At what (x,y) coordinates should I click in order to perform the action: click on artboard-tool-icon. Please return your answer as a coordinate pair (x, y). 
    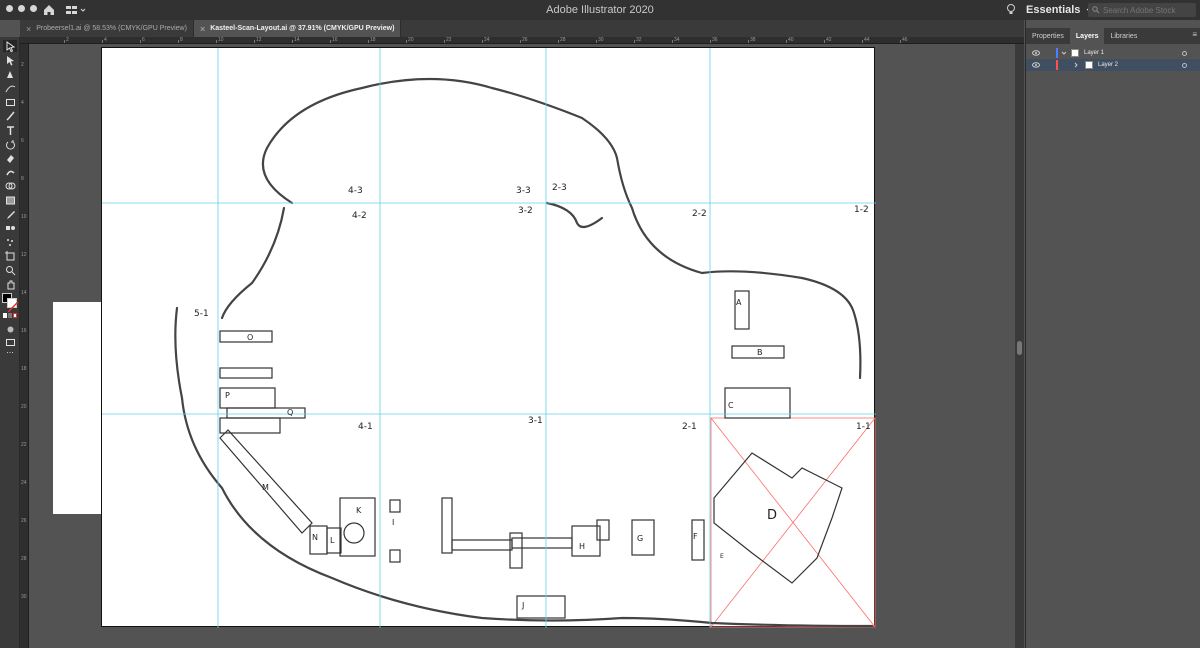
    Looking at the image, I should click on (10, 256).